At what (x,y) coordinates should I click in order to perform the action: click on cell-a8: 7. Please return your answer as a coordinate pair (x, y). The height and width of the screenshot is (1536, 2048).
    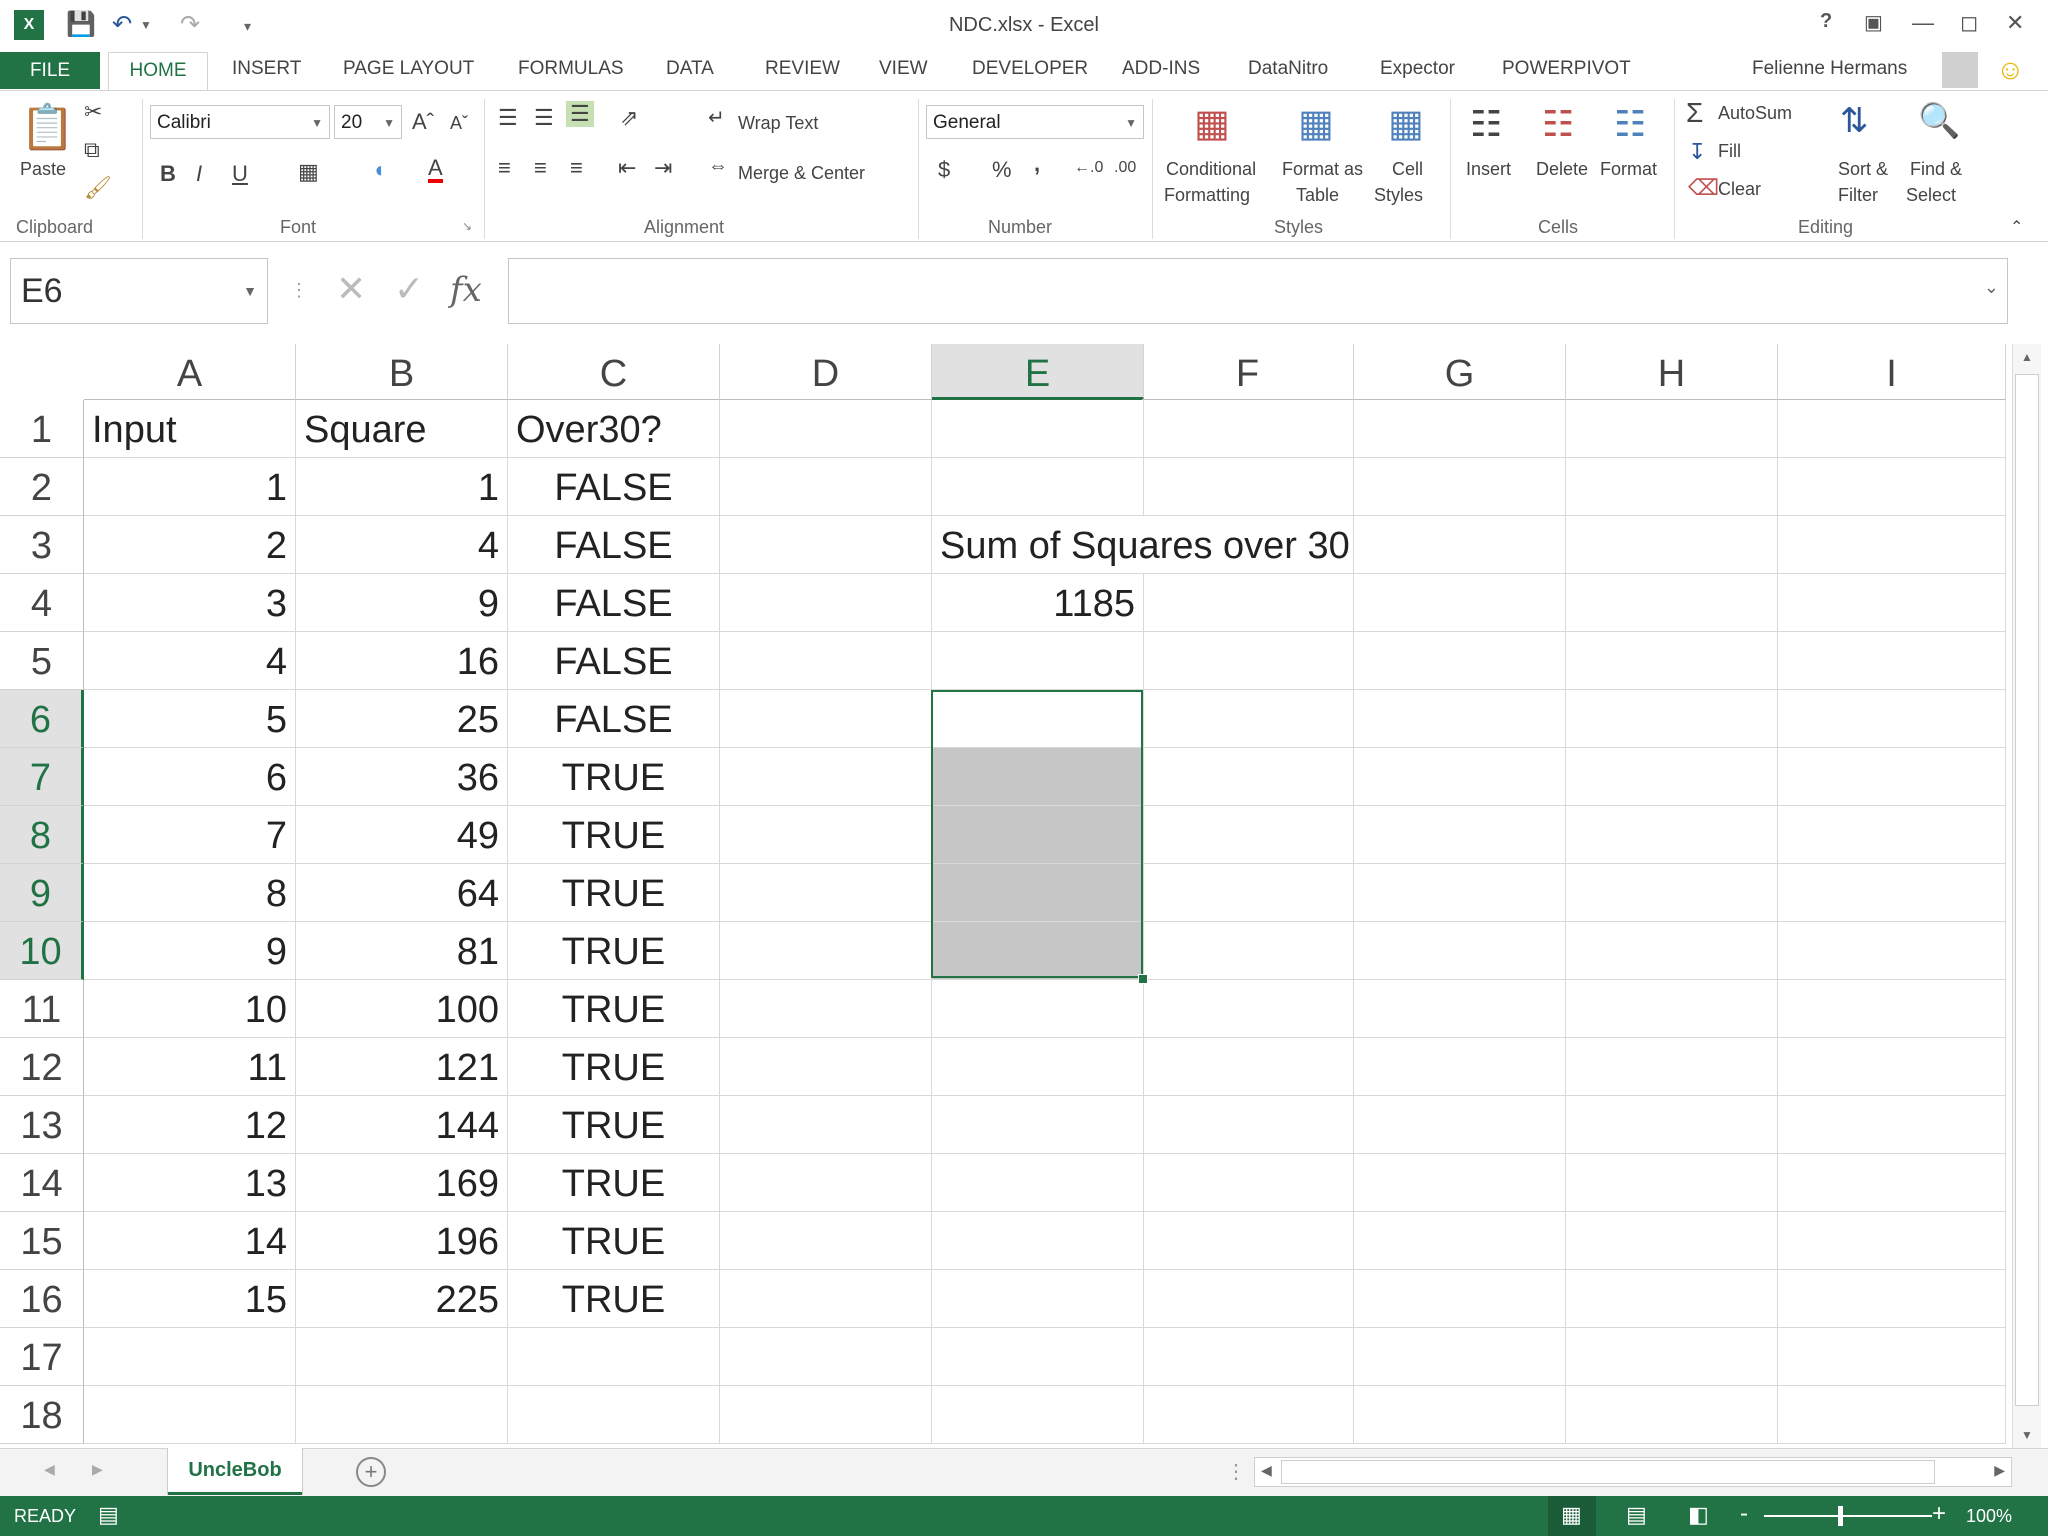
    Looking at the image, I should click on (190, 835).